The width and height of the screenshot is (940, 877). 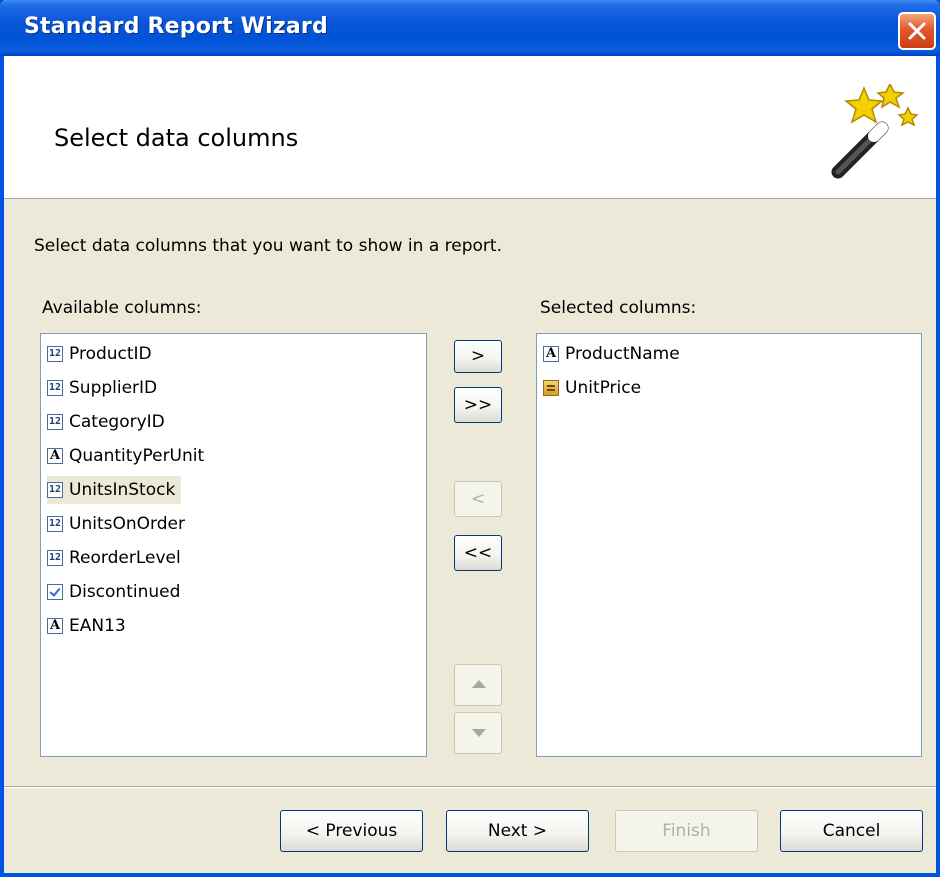 I want to click on move-up-button, so click(x=478, y=685).